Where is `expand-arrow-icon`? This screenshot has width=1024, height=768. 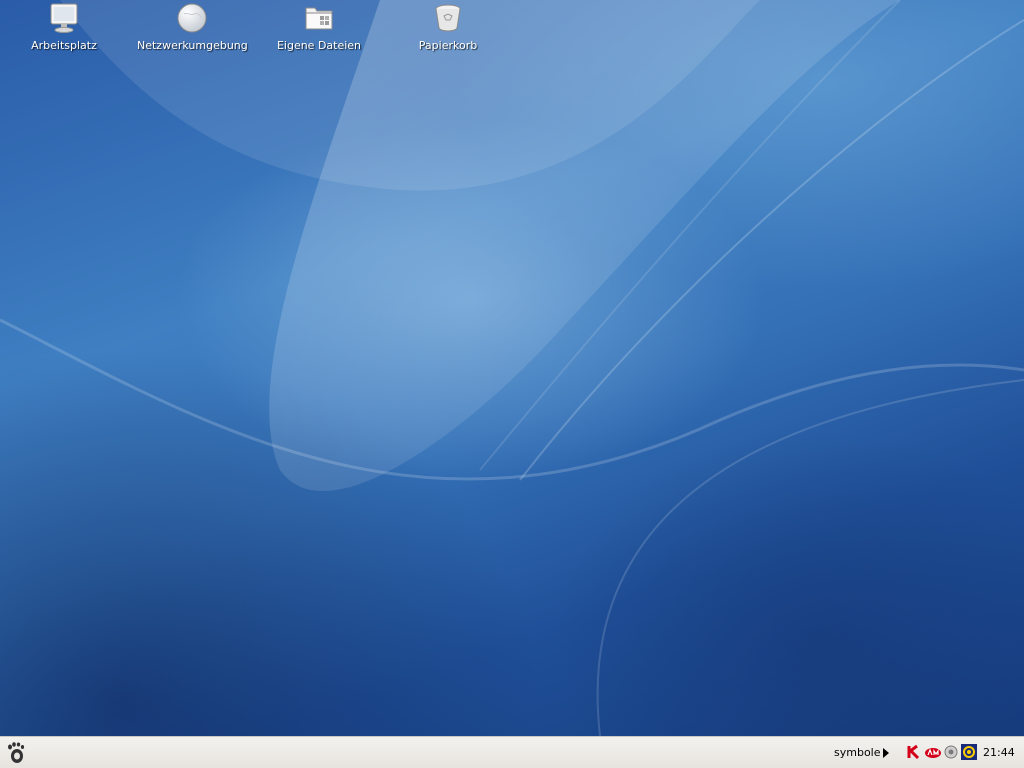 expand-arrow-icon is located at coordinates (886, 753).